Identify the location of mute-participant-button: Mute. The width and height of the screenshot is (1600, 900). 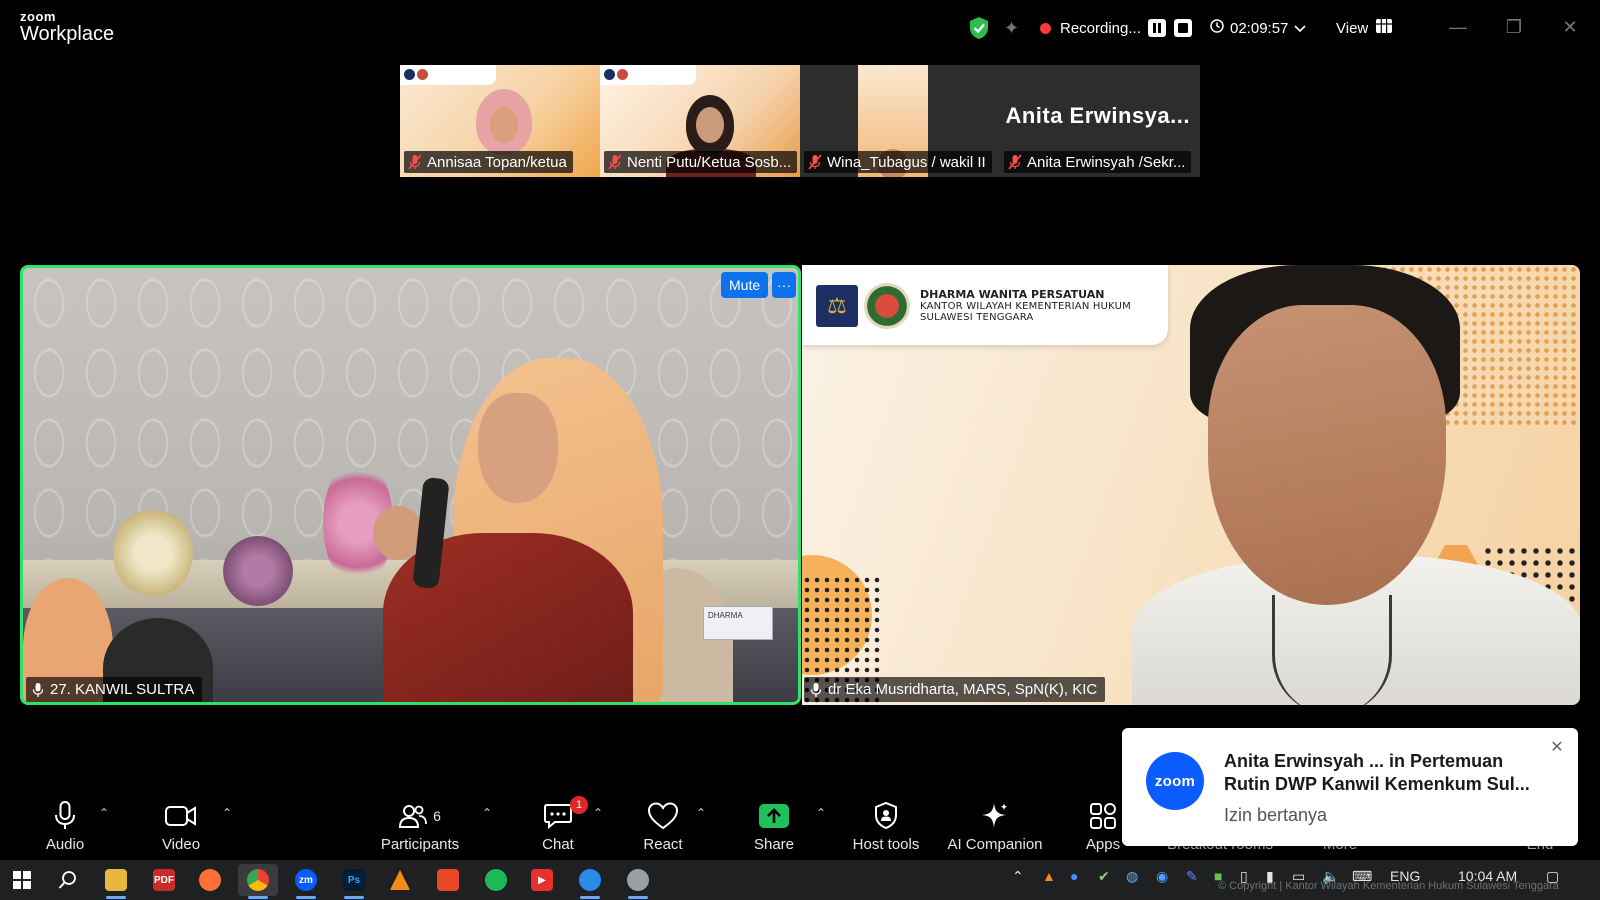
(745, 285).